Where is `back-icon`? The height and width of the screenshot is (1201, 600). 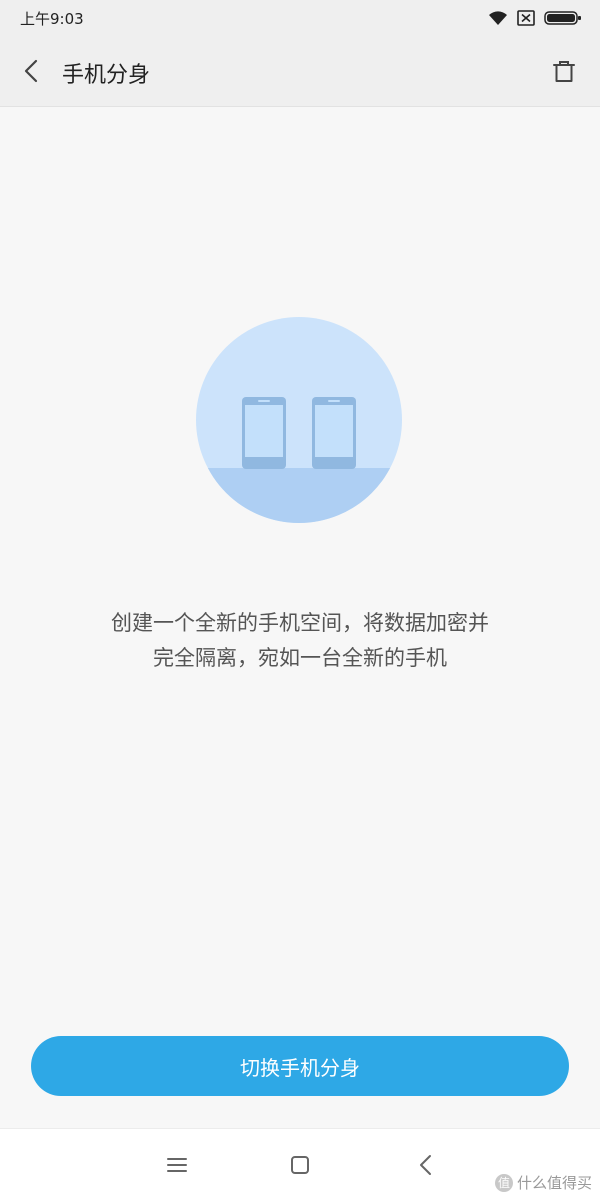 back-icon is located at coordinates (425, 1165).